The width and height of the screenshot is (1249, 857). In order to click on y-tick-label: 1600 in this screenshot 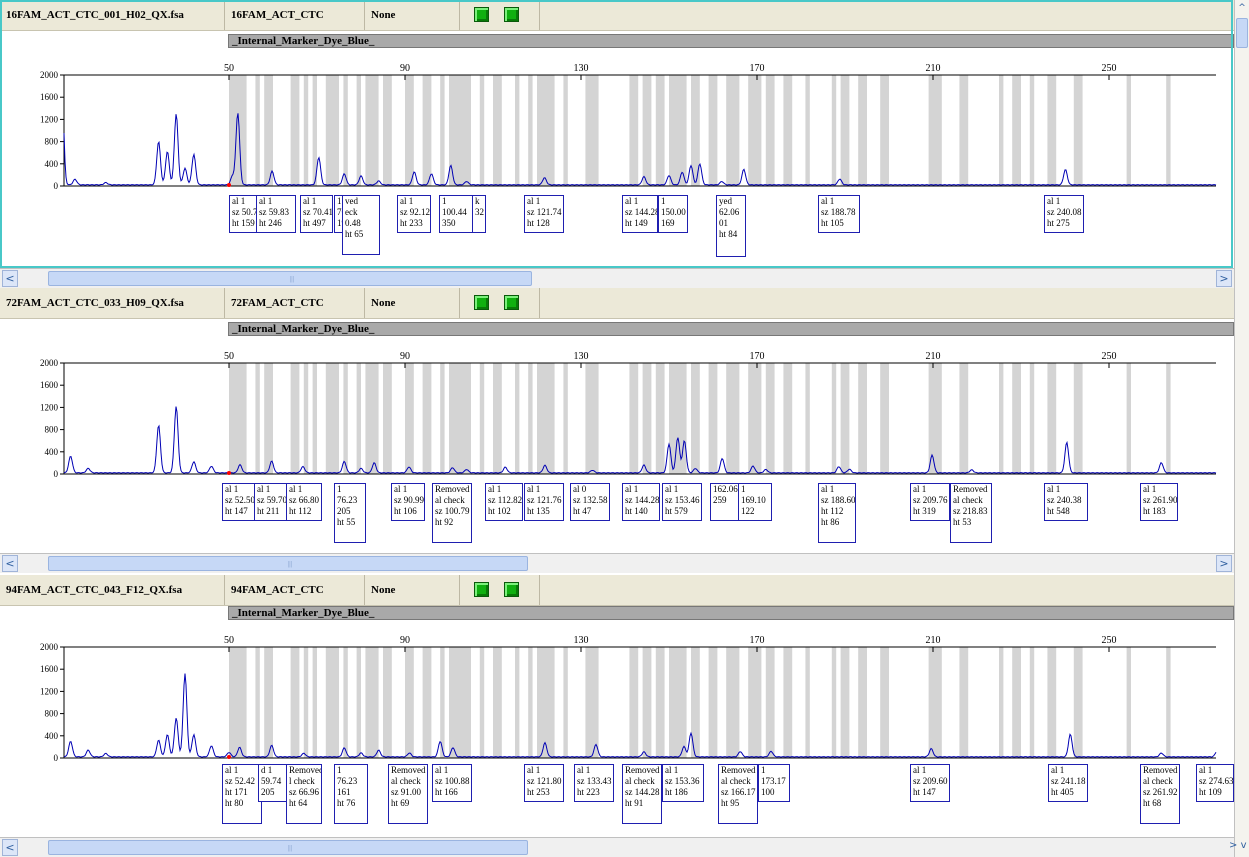, I will do `click(49, 385)`.